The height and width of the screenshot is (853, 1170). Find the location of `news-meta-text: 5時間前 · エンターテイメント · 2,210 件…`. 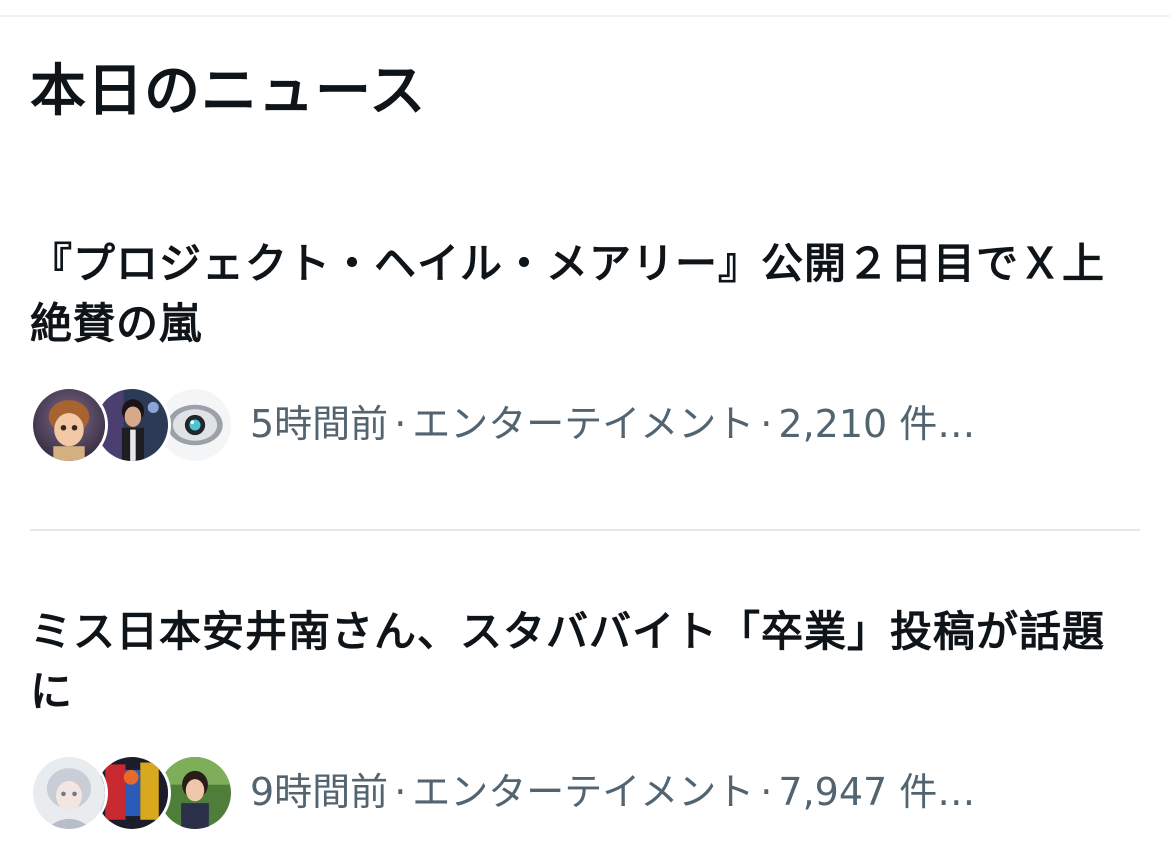

news-meta-text: 5時間前 · エンターテイメント · 2,210 件… is located at coordinates (695, 424).